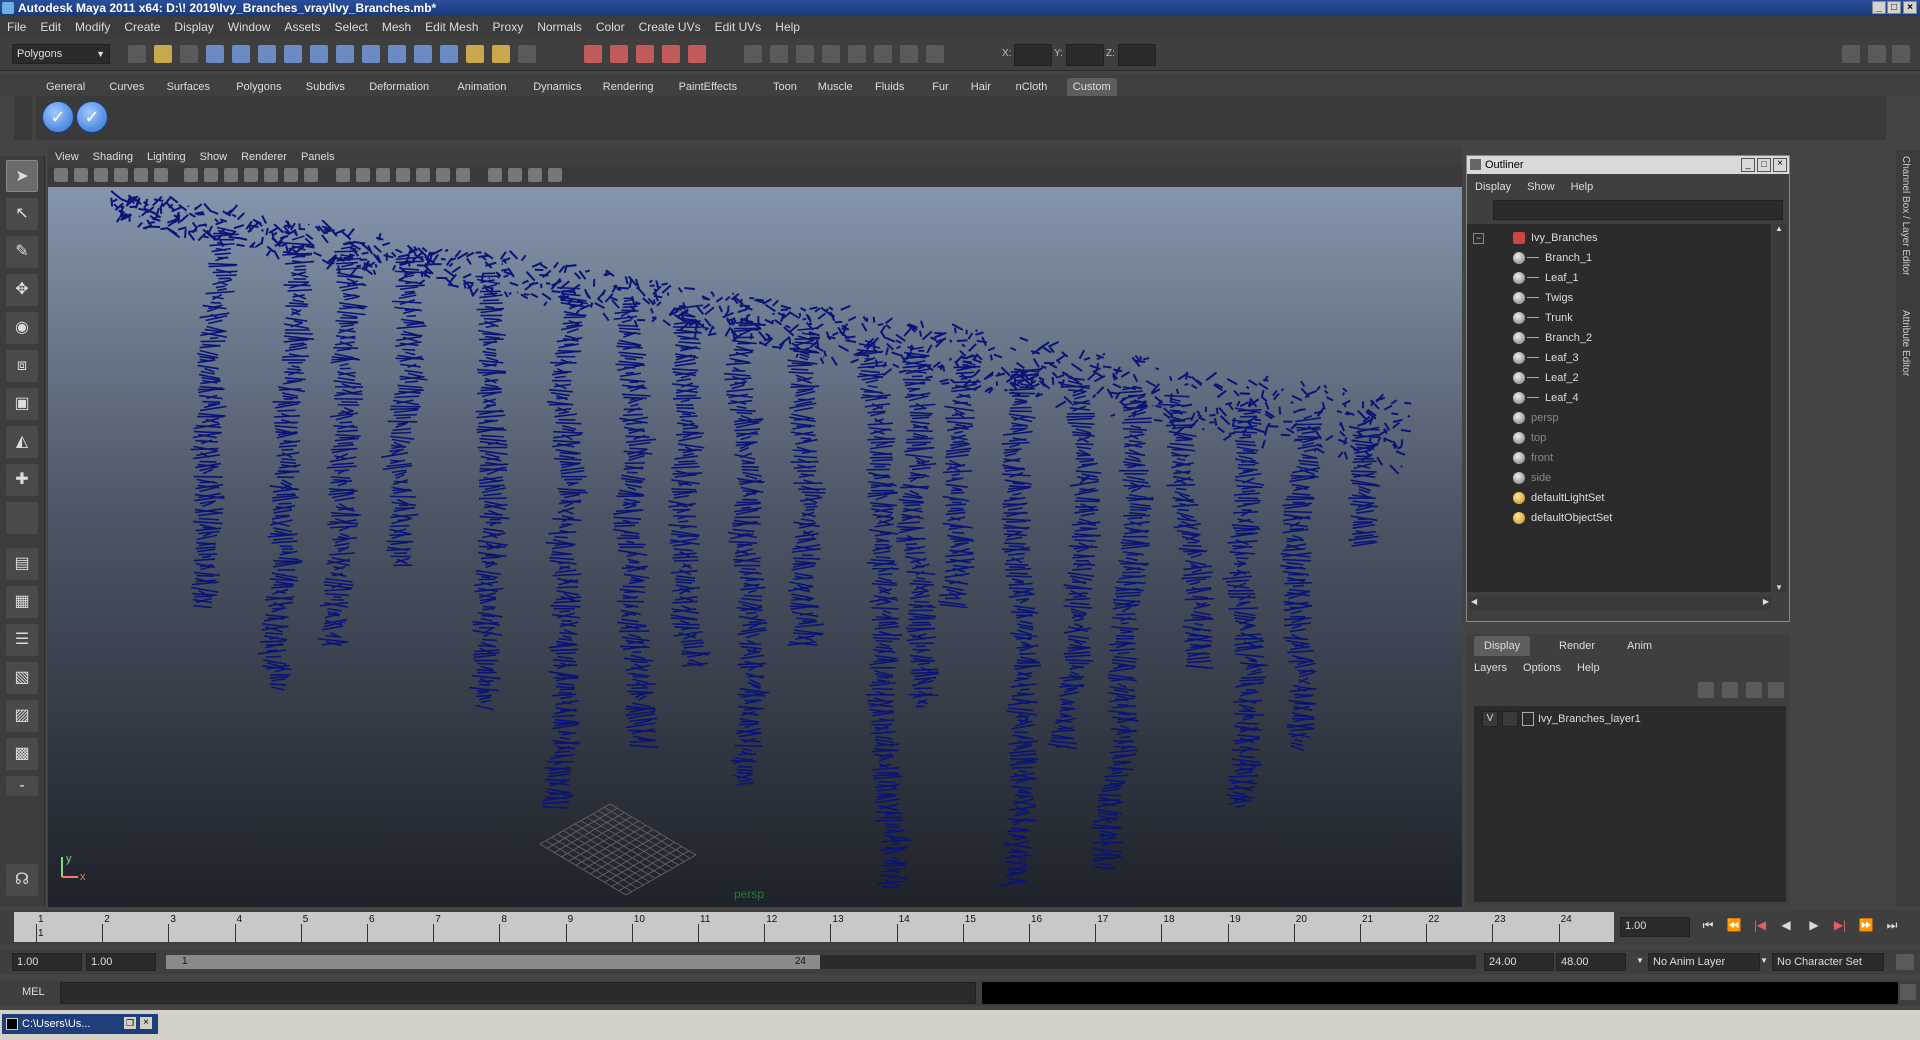  What do you see at coordinates (1502, 646) in the screenshot?
I see `layer-tab-display: Display` at bounding box center [1502, 646].